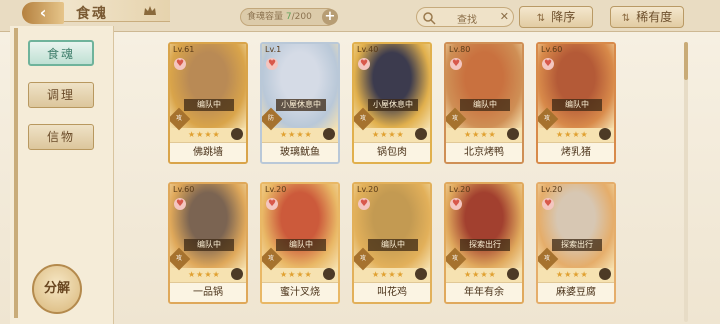  What do you see at coordinates (654, 17) in the screenshot?
I see `sort-rarity-label: 稀有度` at bounding box center [654, 17].